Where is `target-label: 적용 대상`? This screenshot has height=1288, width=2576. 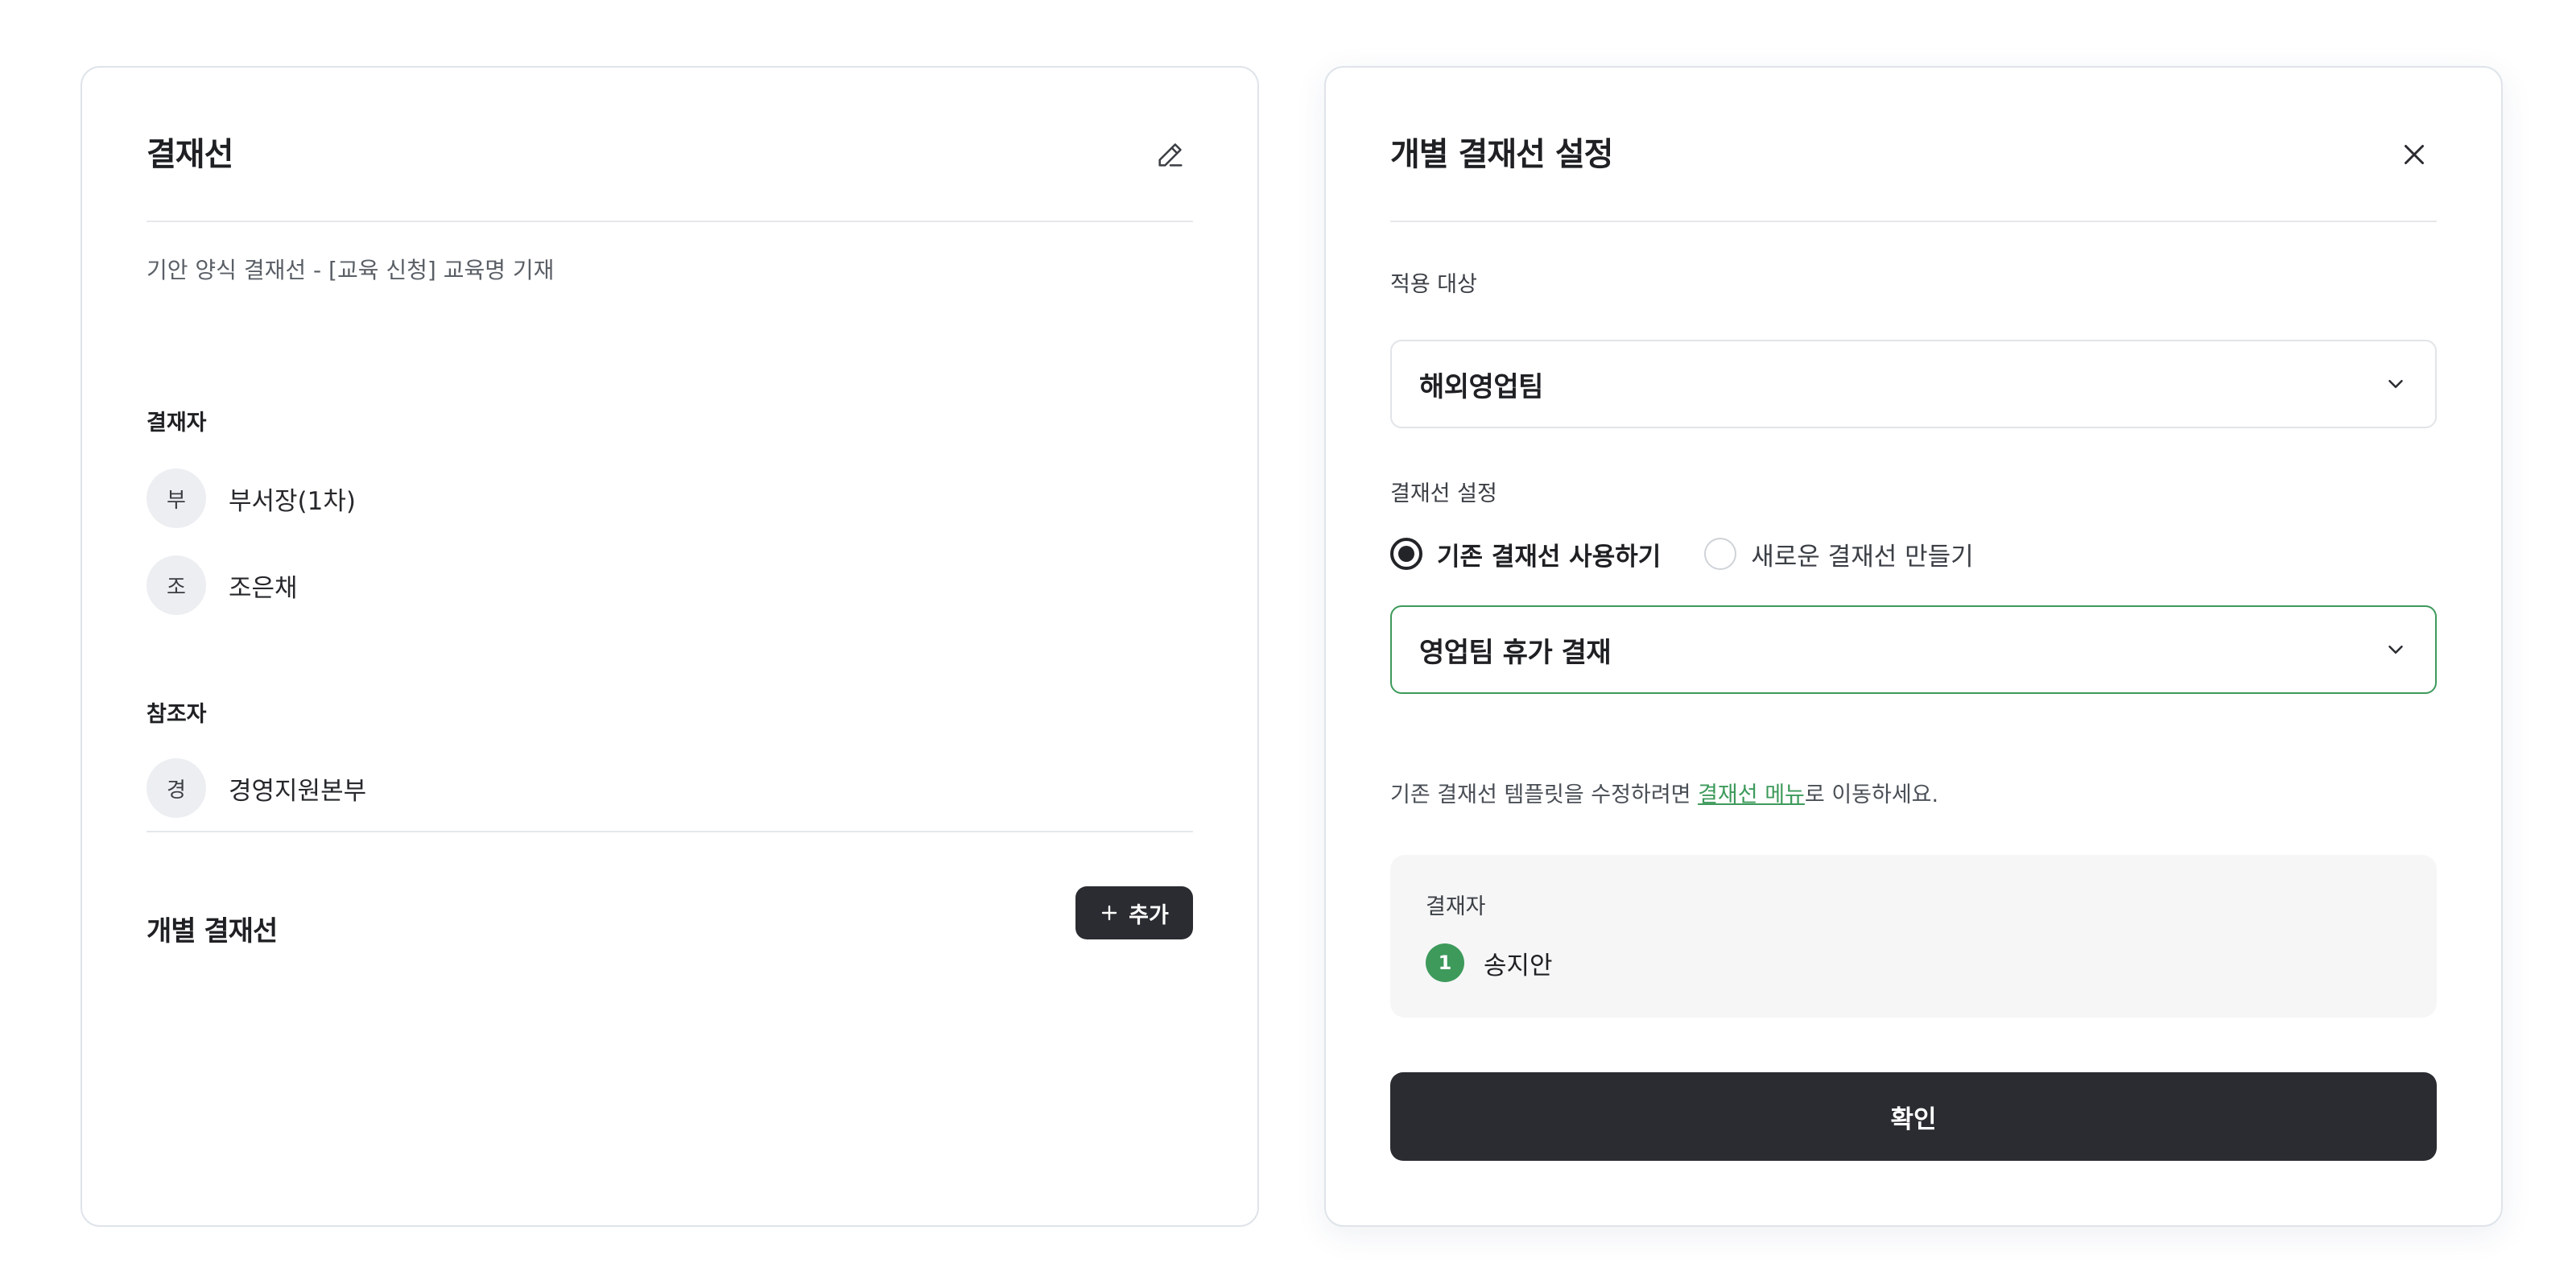 target-label: 적용 대상 is located at coordinates (1433, 284).